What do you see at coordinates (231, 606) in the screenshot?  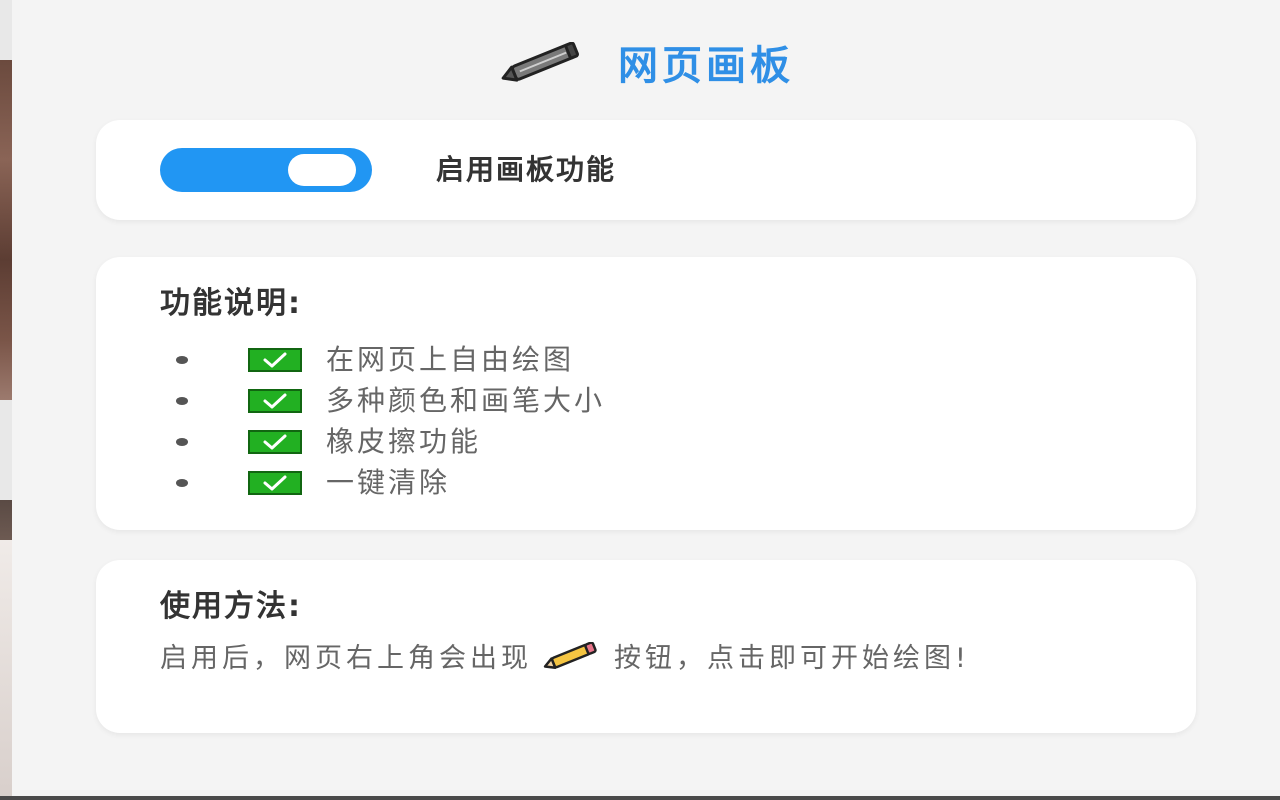 I see `usage-heading: 使用方法:` at bounding box center [231, 606].